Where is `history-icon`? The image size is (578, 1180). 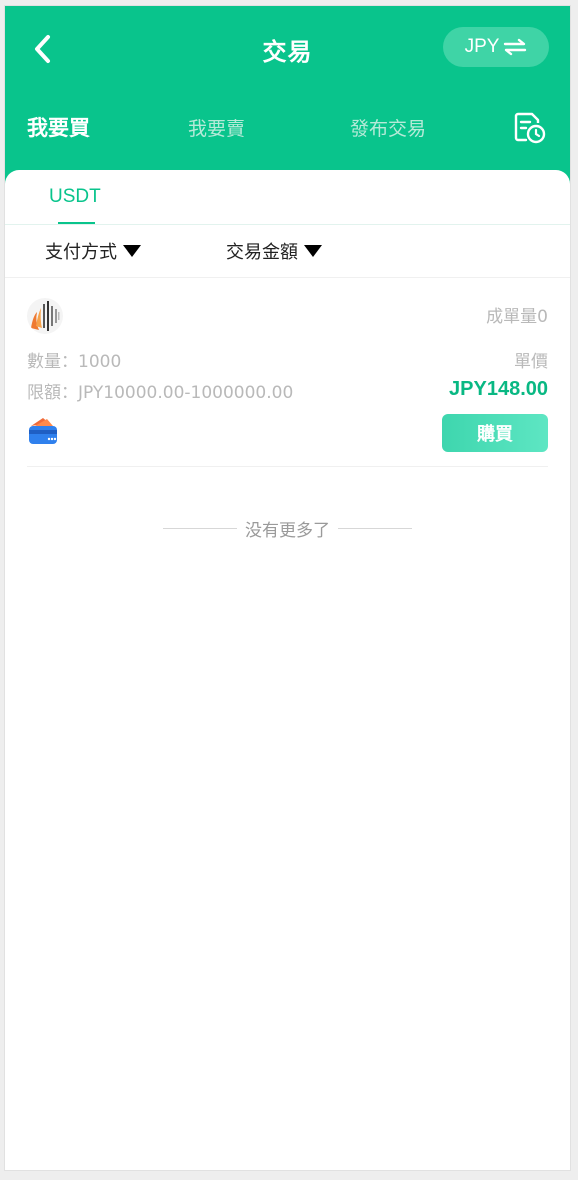
history-icon is located at coordinates (530, 128).